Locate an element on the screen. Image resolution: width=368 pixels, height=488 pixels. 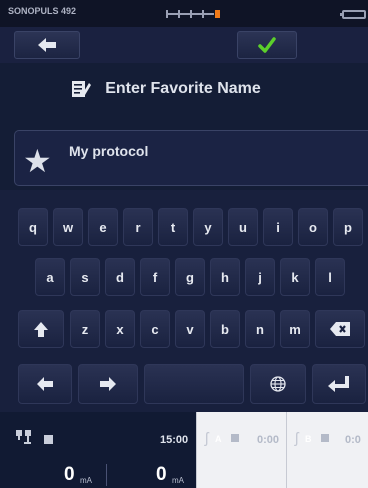
battery-icon is located at coordinates (353, 14).